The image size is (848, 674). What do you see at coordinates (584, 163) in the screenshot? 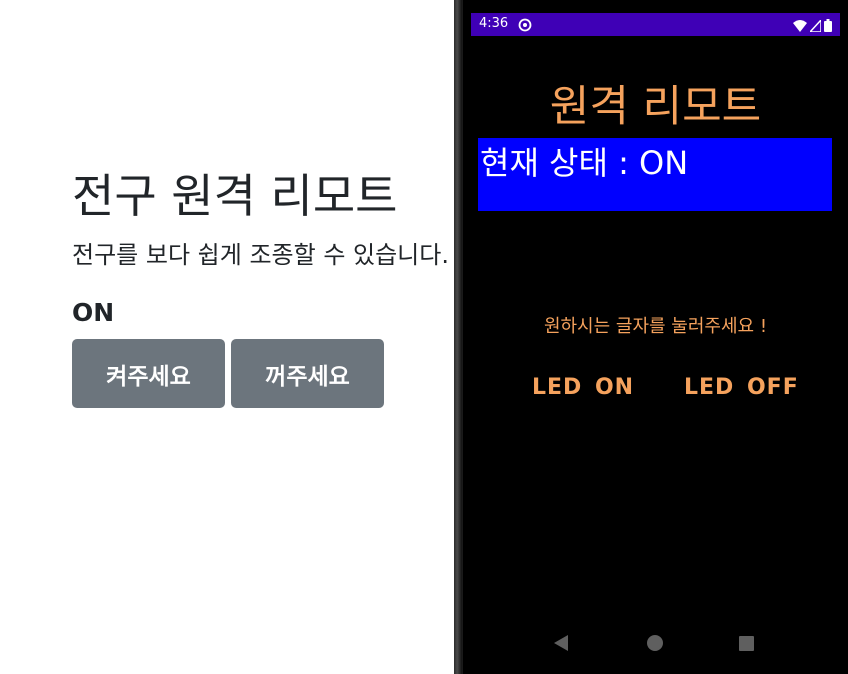
I see `current-state-text: 현재 상태 : ON` at bounding box center [584, 163].